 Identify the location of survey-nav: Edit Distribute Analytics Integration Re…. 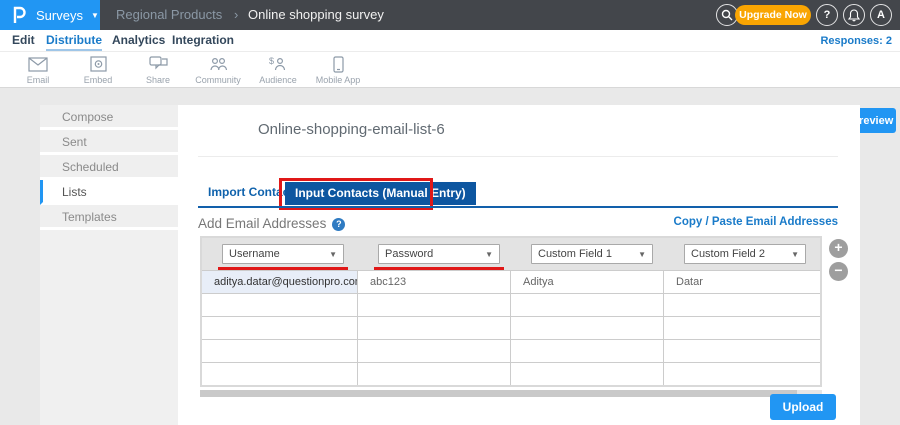
(450, 41).